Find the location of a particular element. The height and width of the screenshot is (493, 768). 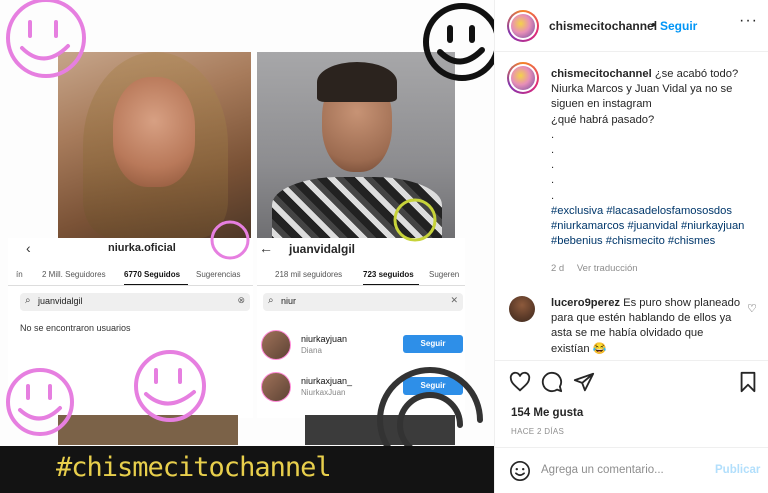

caption-time: 2 d is located at coordinates (558, 268).